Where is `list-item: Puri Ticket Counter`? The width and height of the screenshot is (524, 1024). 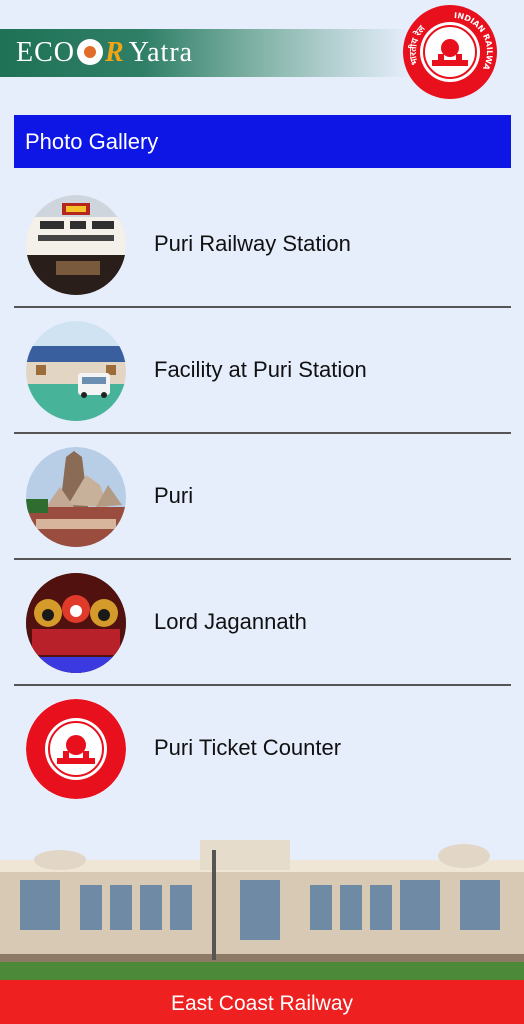
list-item: Puri Ticket Counter is located at coordinates (262, 749).